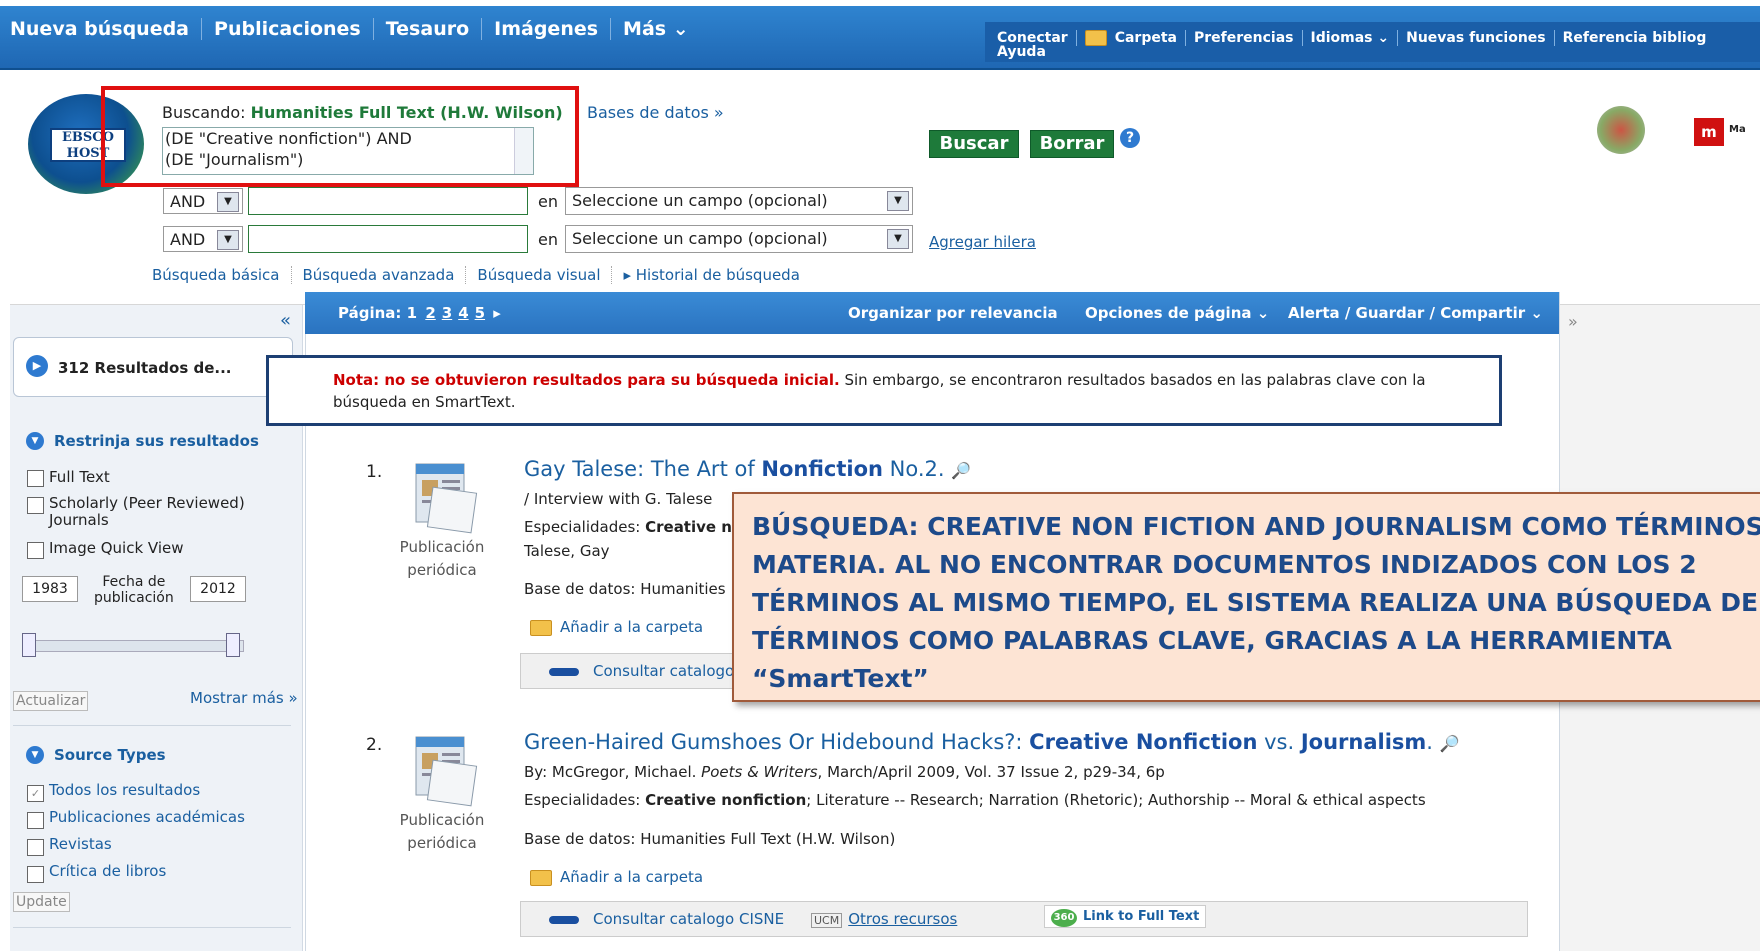 Image resolution: width=1760 pixels, height=951 pixels. What do you see at coordinates (739, 201) in the screenshot?
I see `field-select-1: Seleccione un campo (opcional) ▼` at bounding box center [739, 201].